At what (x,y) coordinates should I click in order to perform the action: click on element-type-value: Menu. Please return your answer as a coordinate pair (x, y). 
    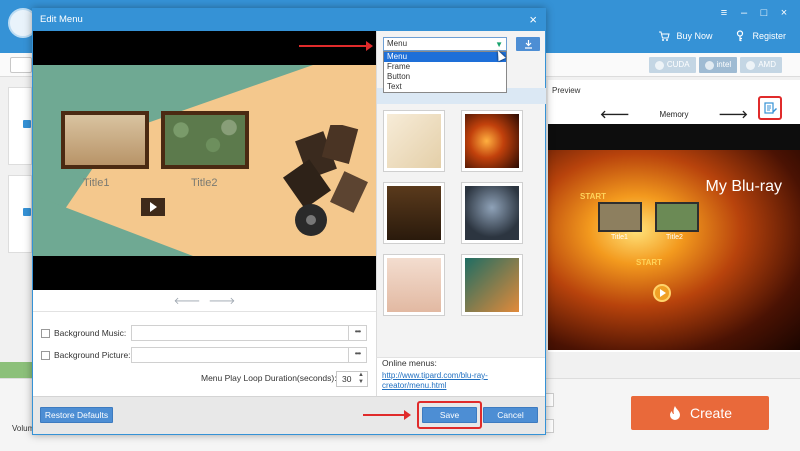
    Looking at the image, I should click on (397, 43).